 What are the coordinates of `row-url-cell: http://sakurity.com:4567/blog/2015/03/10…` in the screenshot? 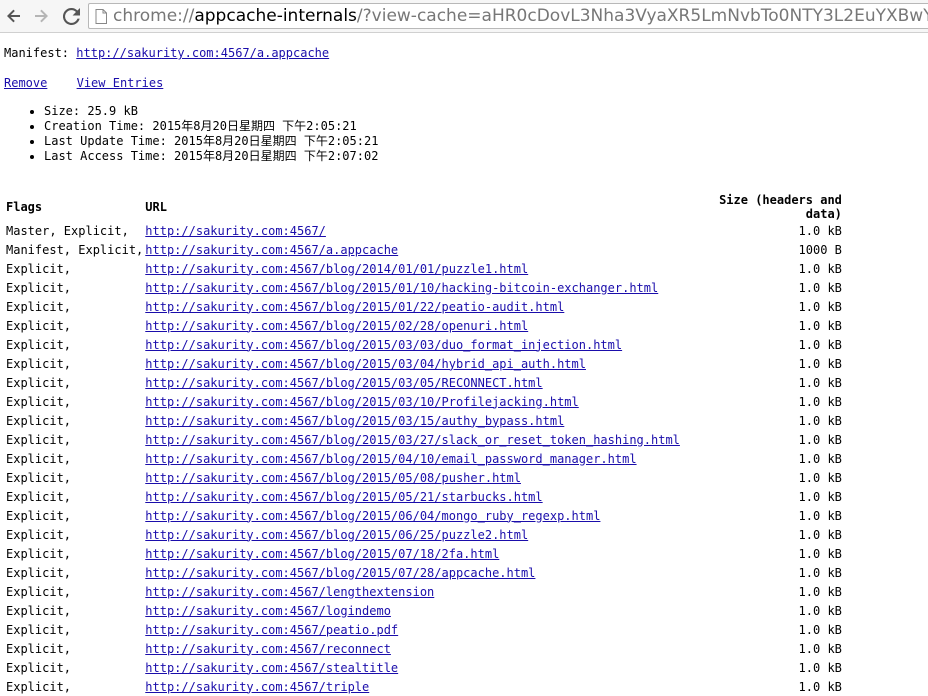 It's located at (412, 401).